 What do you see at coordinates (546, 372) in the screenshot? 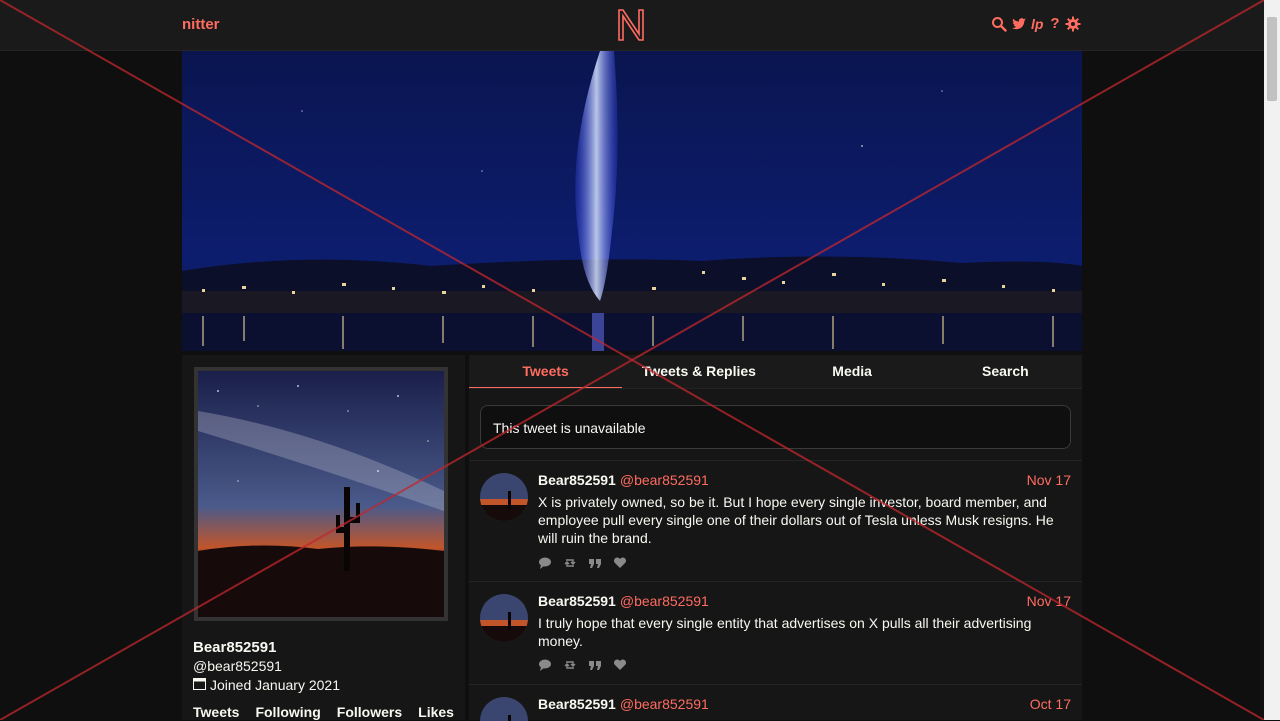
I see `tab-tweets: Tweets` at bounding box center [546, 372].